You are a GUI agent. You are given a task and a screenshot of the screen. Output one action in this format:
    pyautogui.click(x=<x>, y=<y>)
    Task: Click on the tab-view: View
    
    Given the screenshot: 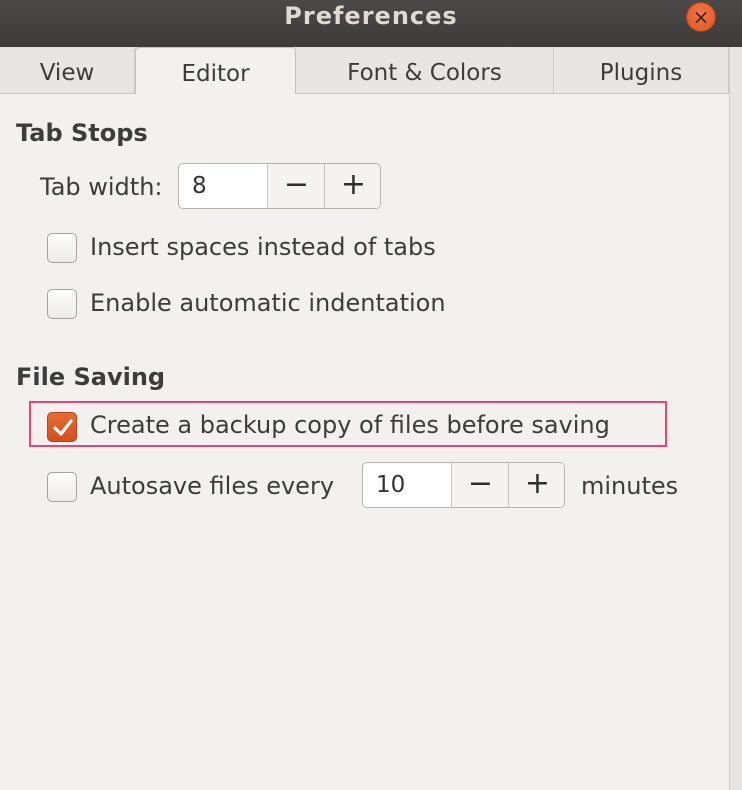 What is the action you would take?
    pyautogui.click(x=67, y=70)
    